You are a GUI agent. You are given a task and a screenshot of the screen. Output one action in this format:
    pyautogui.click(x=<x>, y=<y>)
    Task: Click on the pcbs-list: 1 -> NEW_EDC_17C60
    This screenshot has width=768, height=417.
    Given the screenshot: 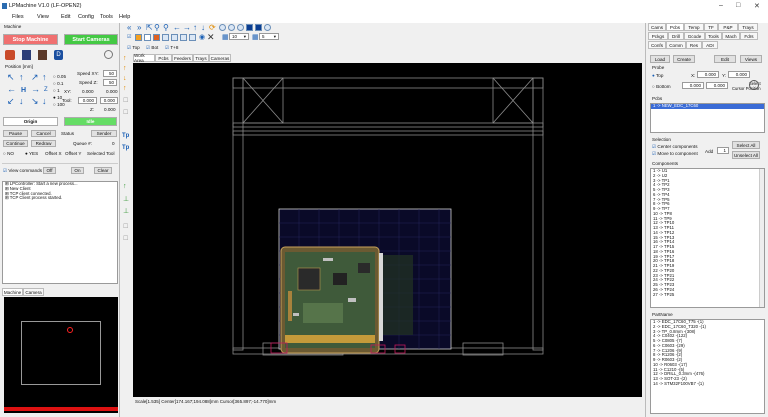 What is the action you would take?
    pyautogui.click(x=707, y=118)
    